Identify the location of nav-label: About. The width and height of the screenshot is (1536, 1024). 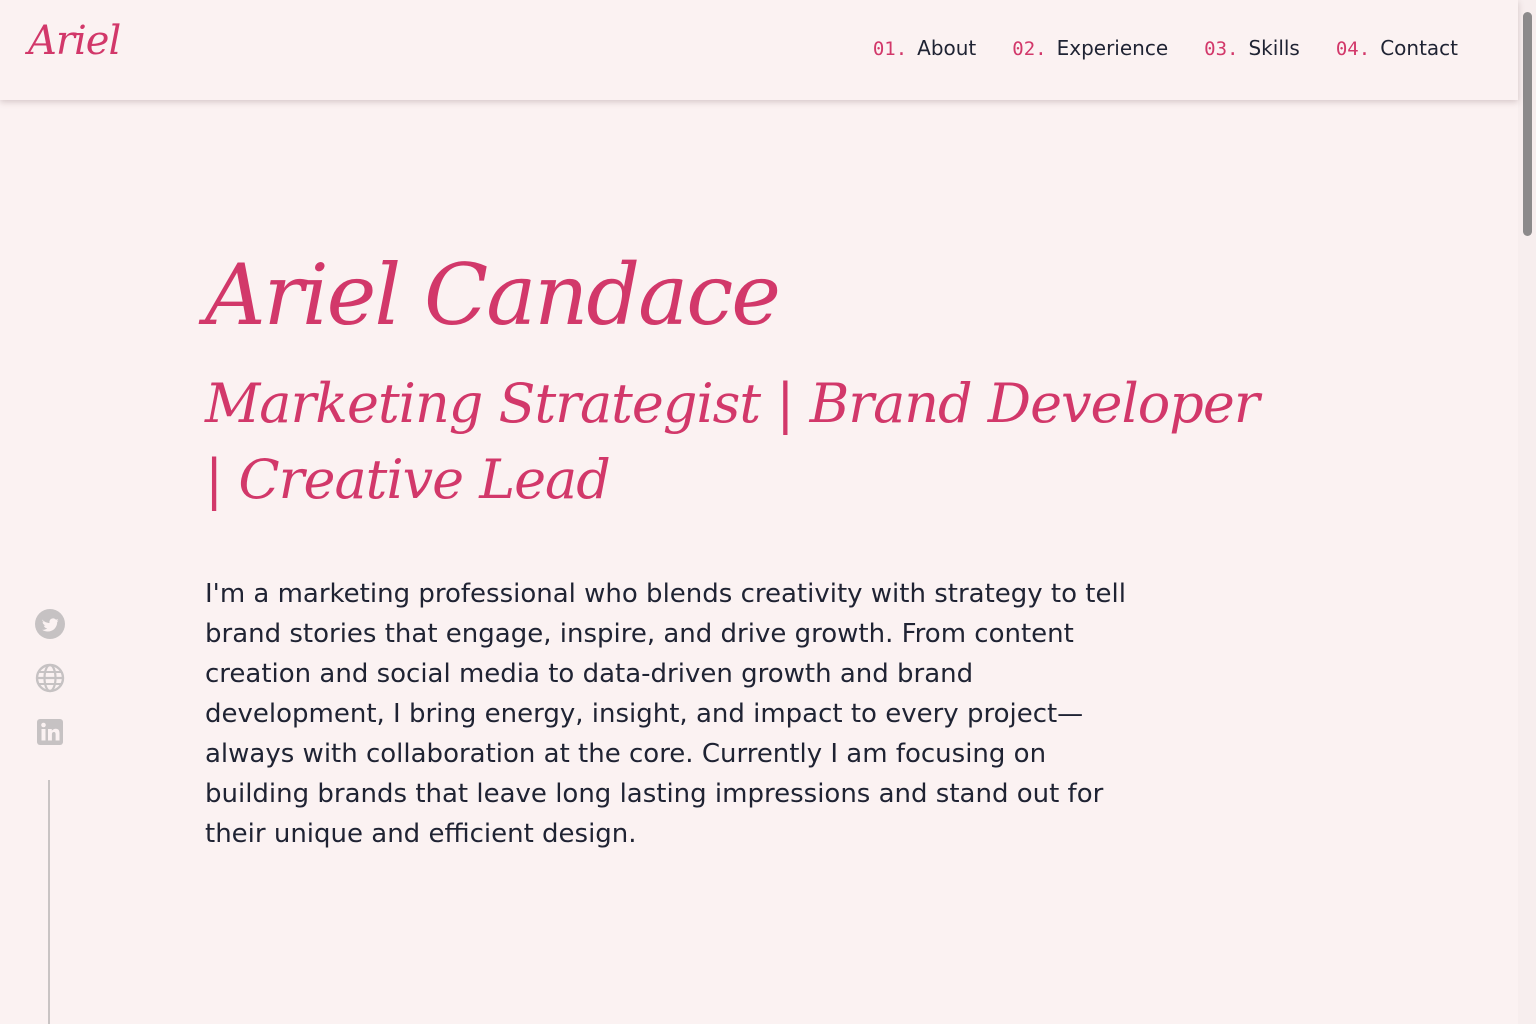
(947, 48).